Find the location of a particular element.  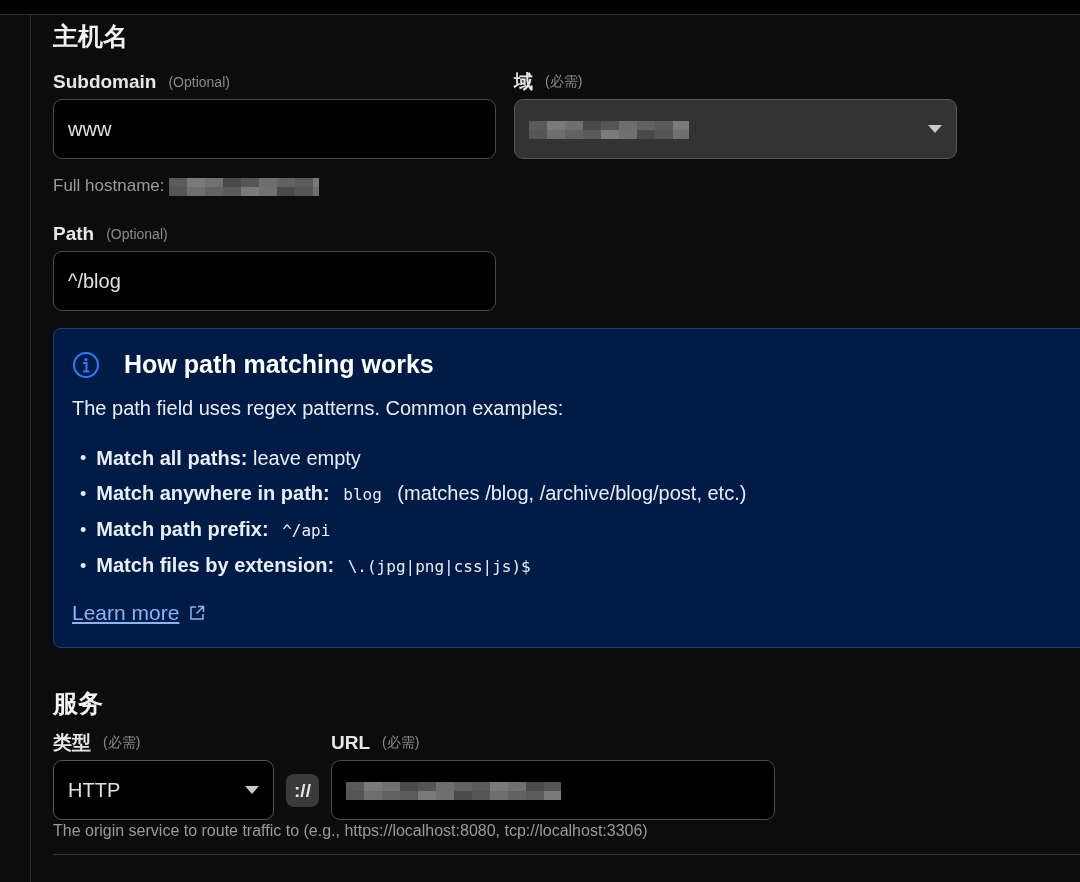

dropdown is located at coordinates (735, 129).